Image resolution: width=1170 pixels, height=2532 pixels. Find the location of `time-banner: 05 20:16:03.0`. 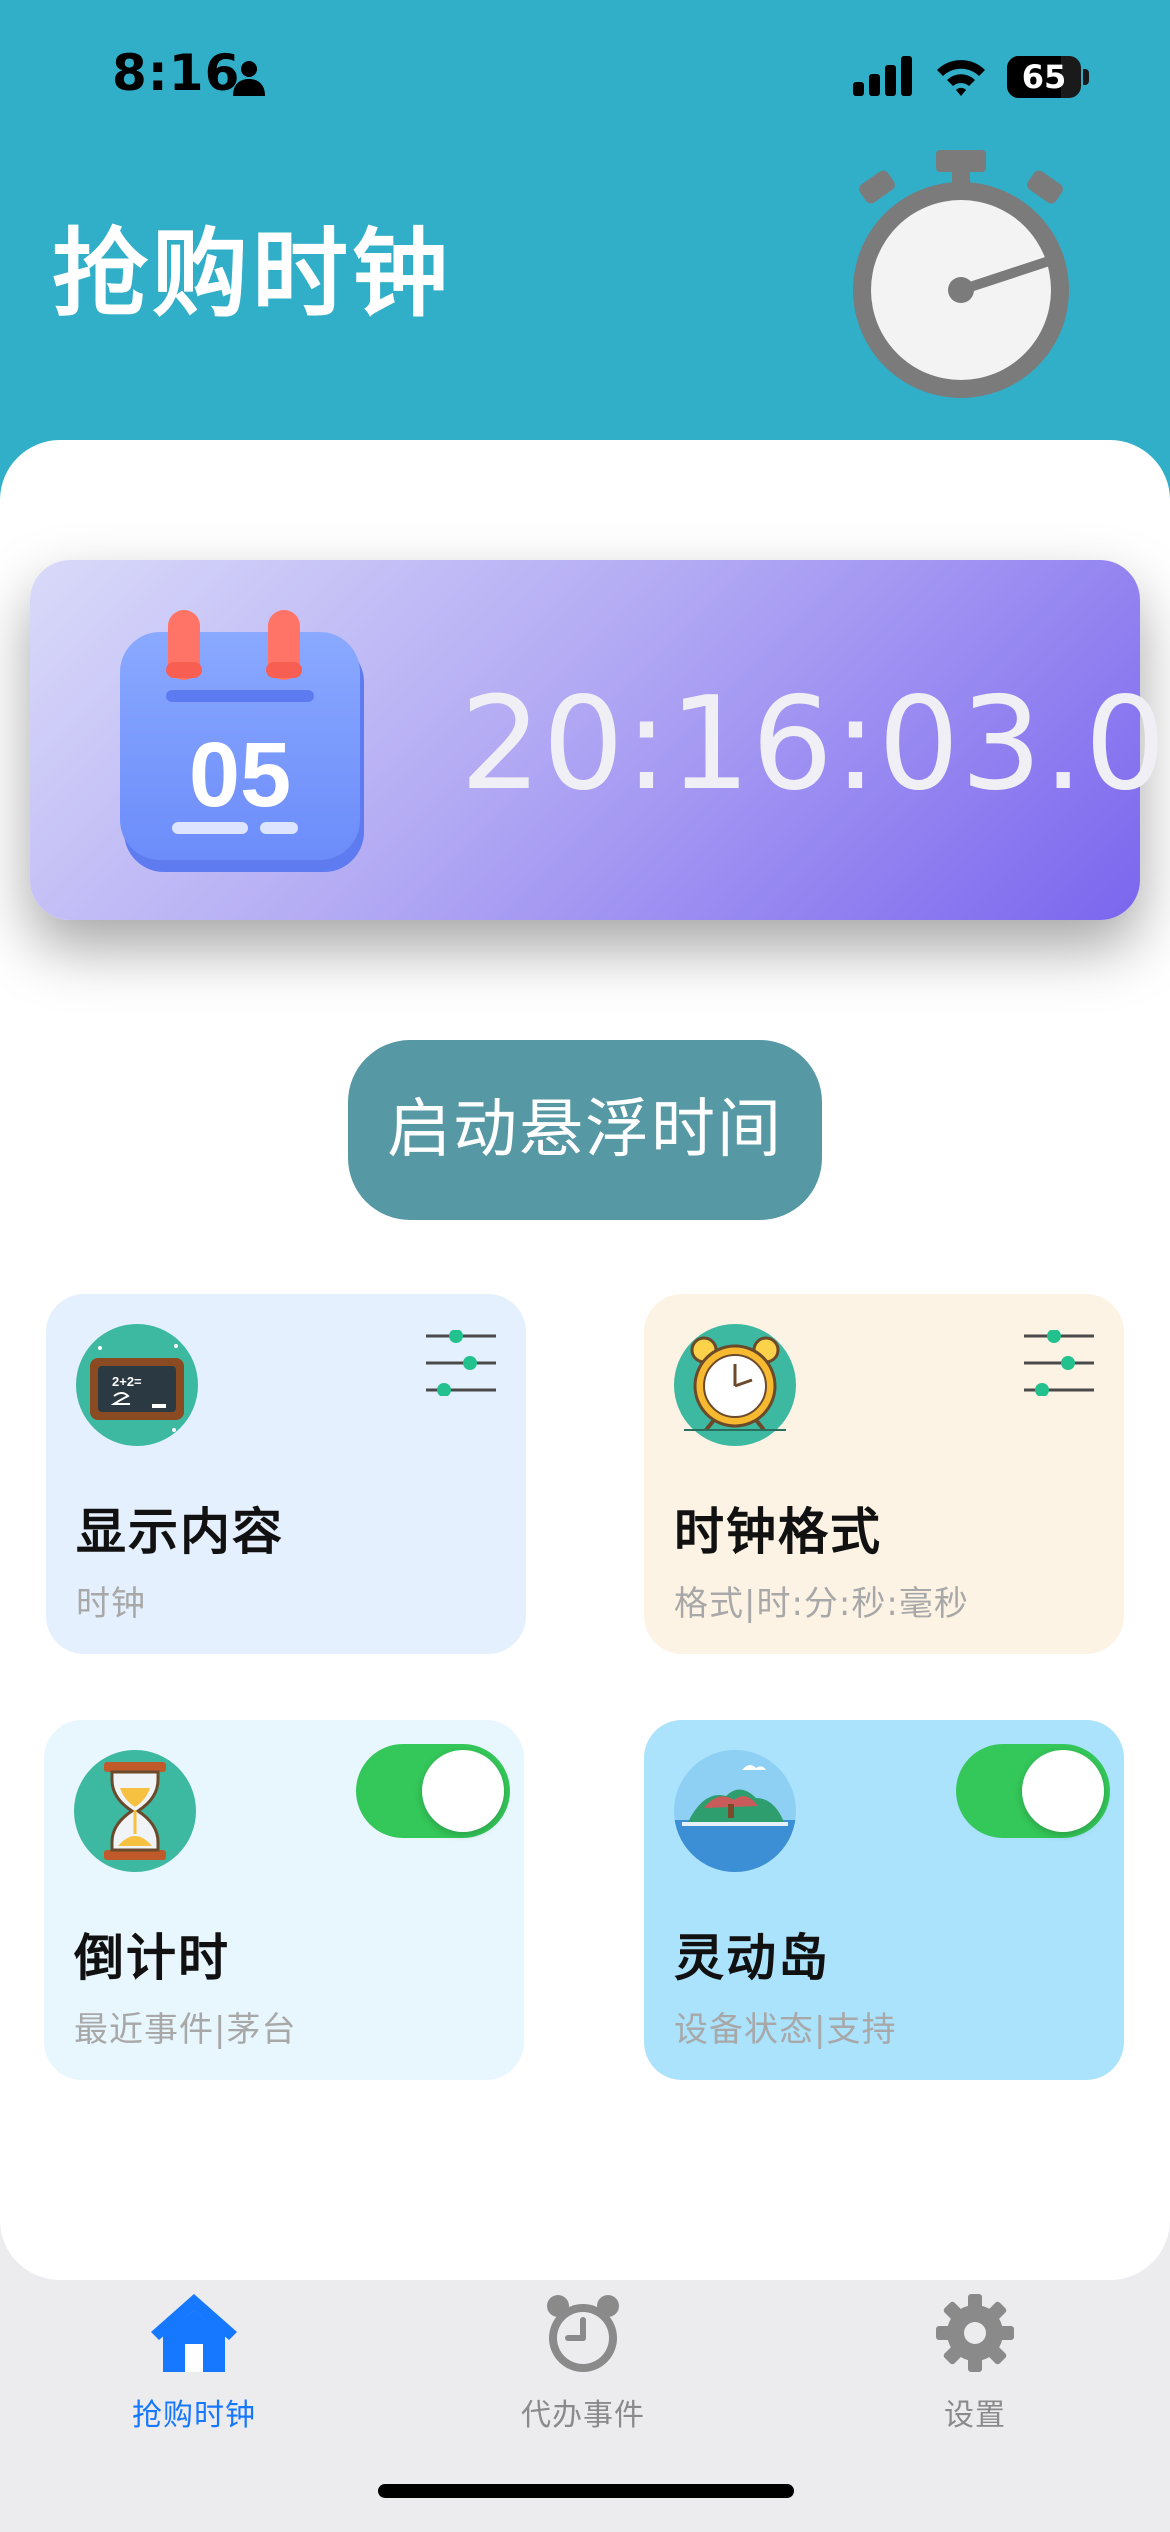

time-banner: 05 20:16:03.0 is located at coordinates (598, 740).